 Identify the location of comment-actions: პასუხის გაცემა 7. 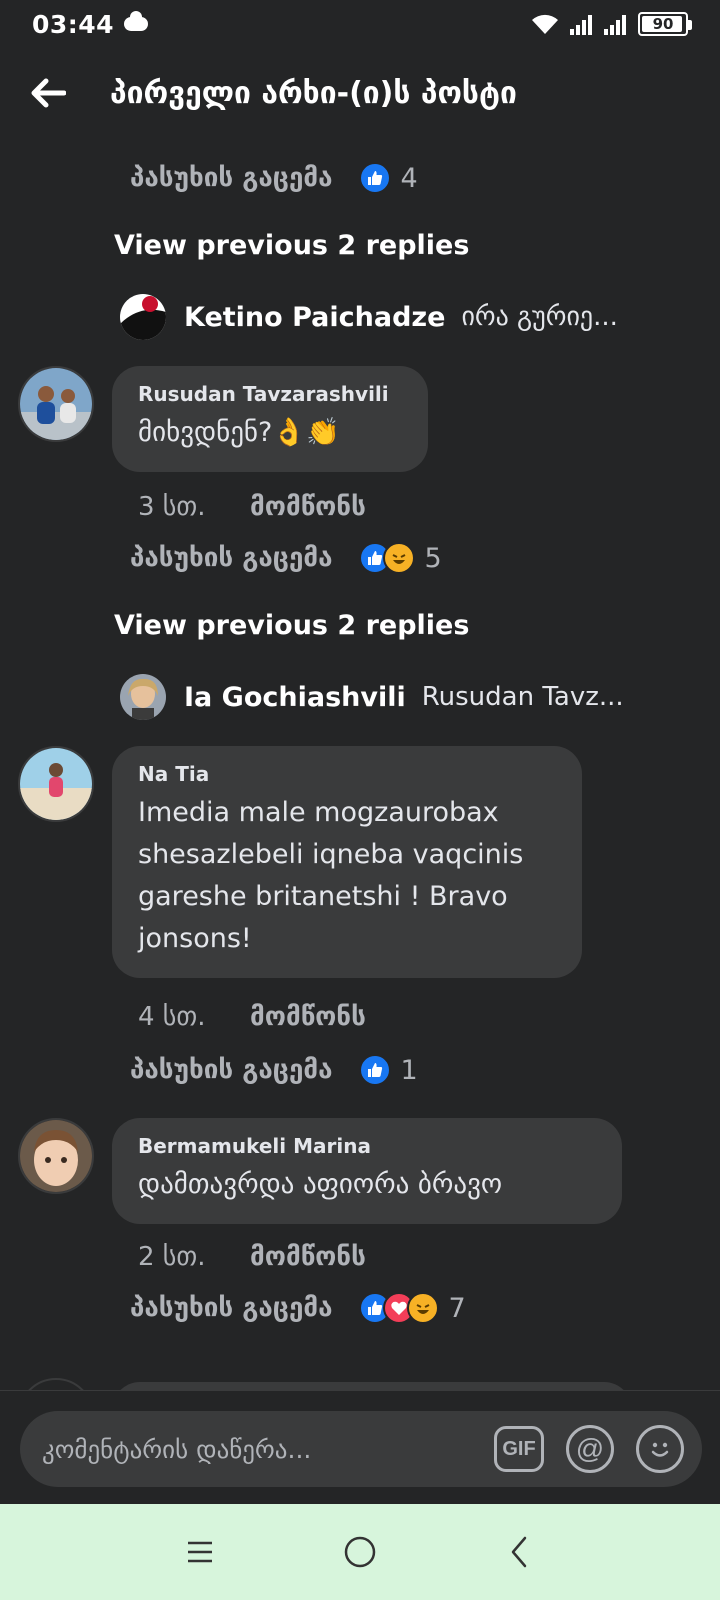
(298, 1308).